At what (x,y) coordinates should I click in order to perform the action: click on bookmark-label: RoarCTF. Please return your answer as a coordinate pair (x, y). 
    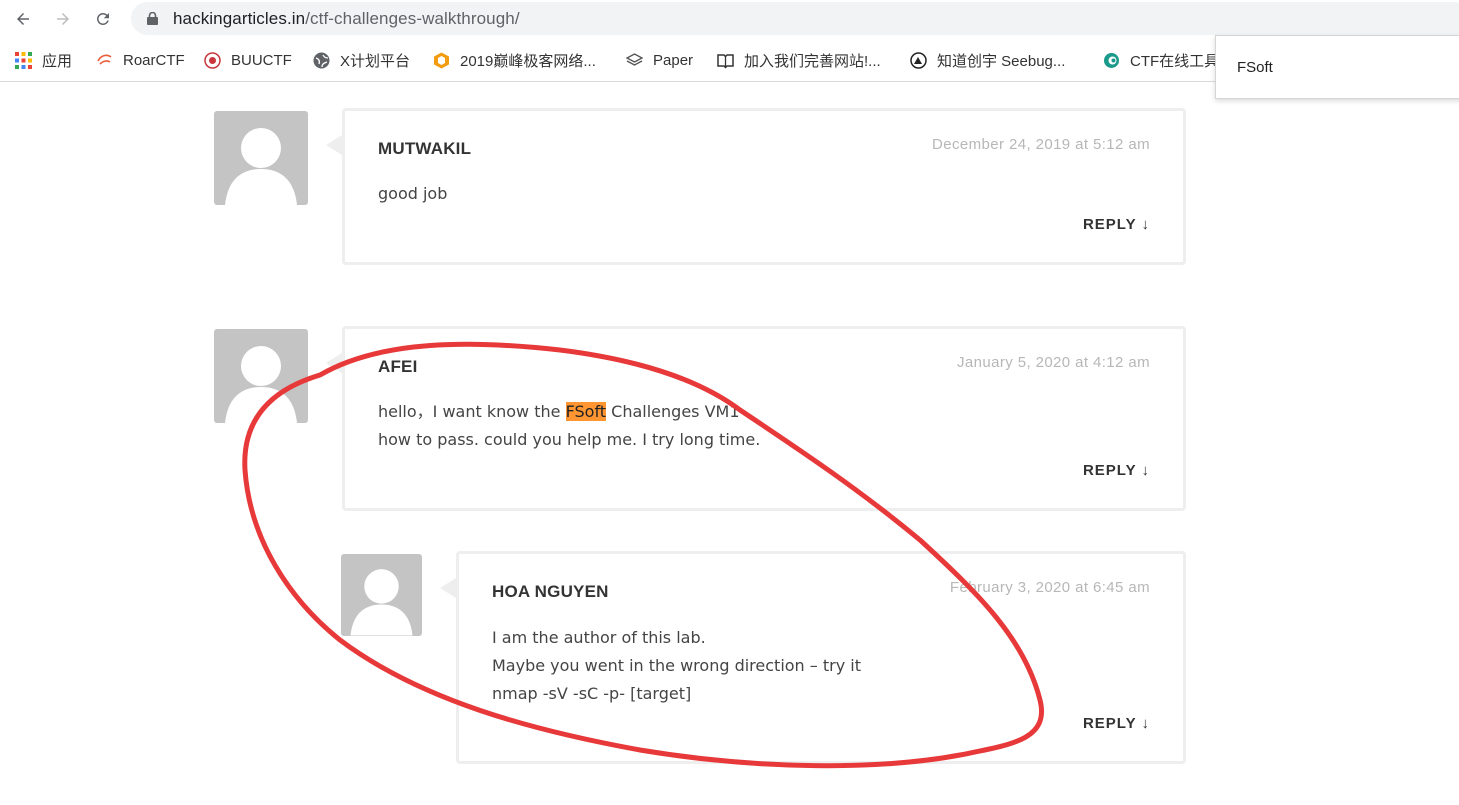
    Looking at the image, I should click on (154, 60).